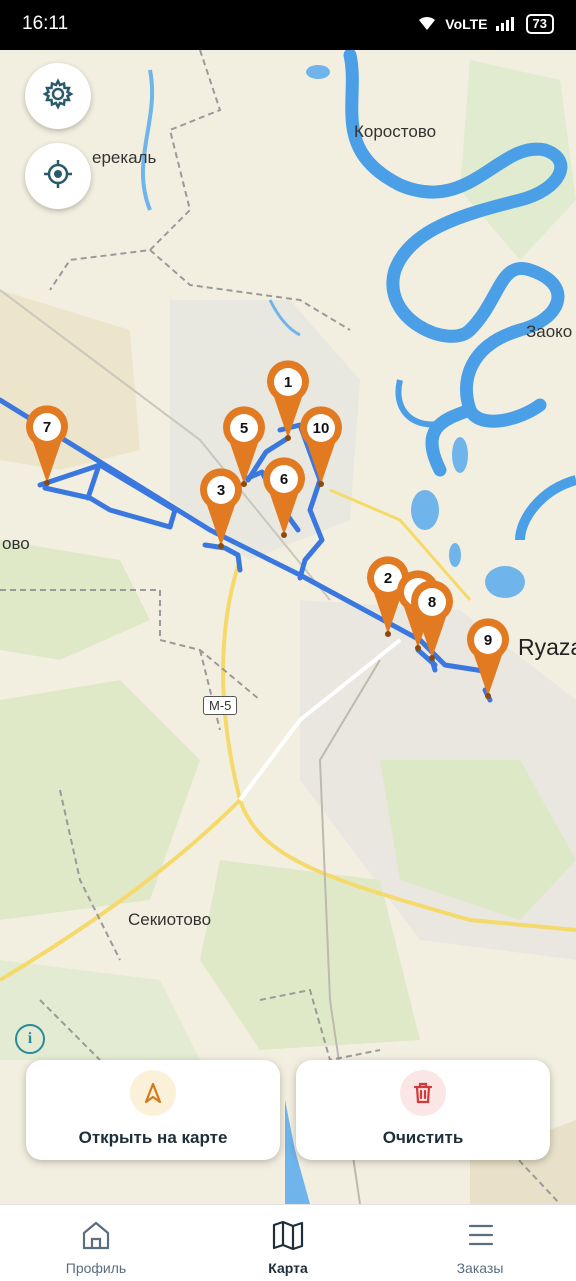 This screenshot has width=576, height=1281. I want to click on list-icon, so click(480, 1235).